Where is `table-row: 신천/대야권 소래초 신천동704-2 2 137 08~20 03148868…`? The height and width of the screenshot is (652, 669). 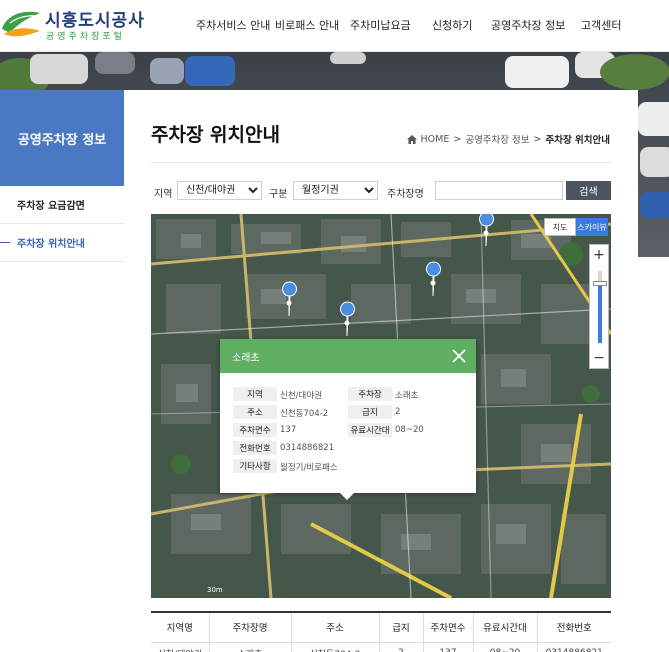
table-row: 신천/대야권 소래초 신천동704-2 2 137 08~20 03148868… is located at coordinates (381, 647).